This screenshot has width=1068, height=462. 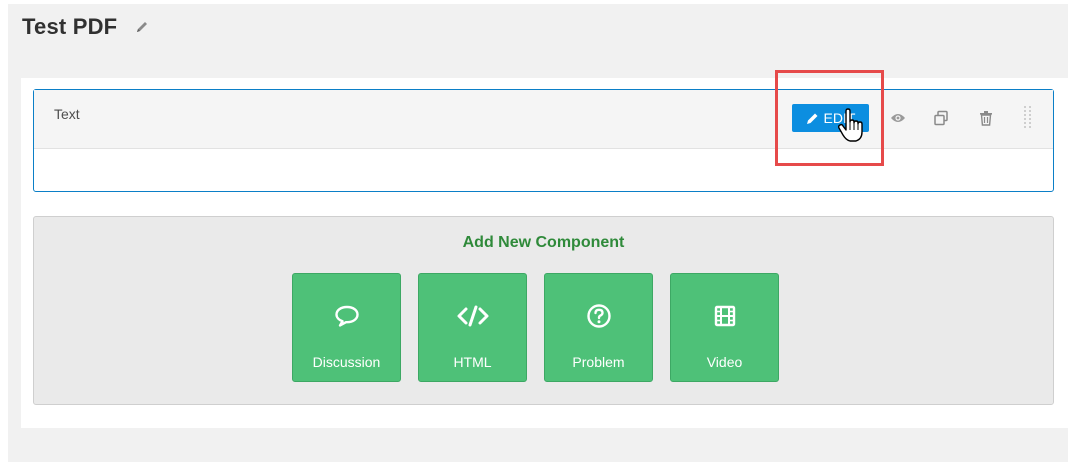 I want to click on edit-button: EDIT, so click(x=830, y=118).